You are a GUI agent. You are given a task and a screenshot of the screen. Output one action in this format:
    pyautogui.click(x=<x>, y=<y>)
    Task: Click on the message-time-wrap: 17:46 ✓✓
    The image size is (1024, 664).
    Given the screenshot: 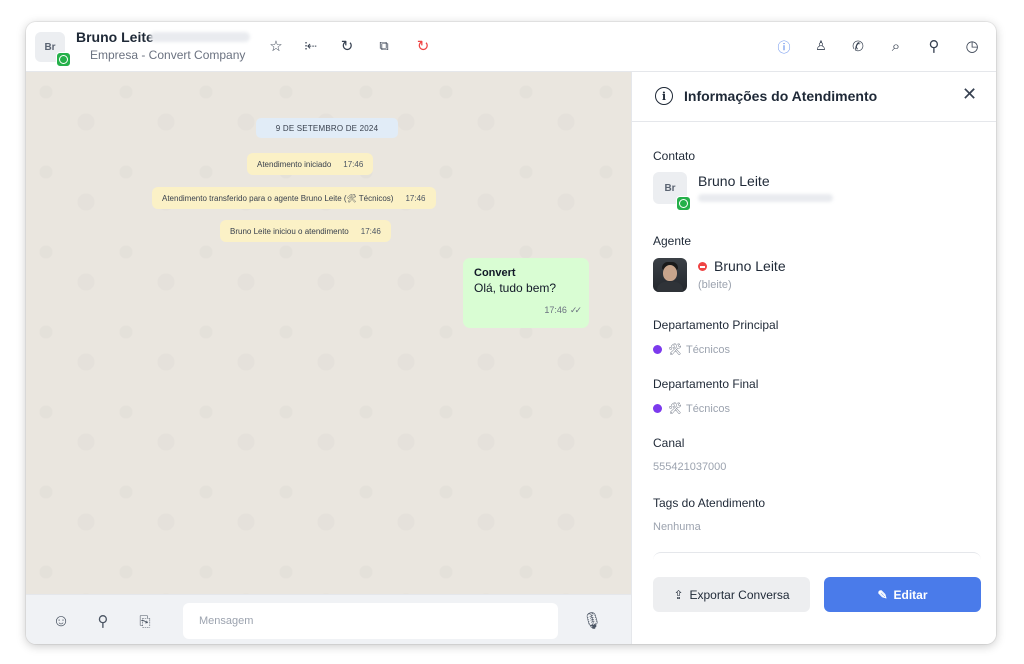 What is the action you would take?
    pyautogui.click(x=563, y=310)
    